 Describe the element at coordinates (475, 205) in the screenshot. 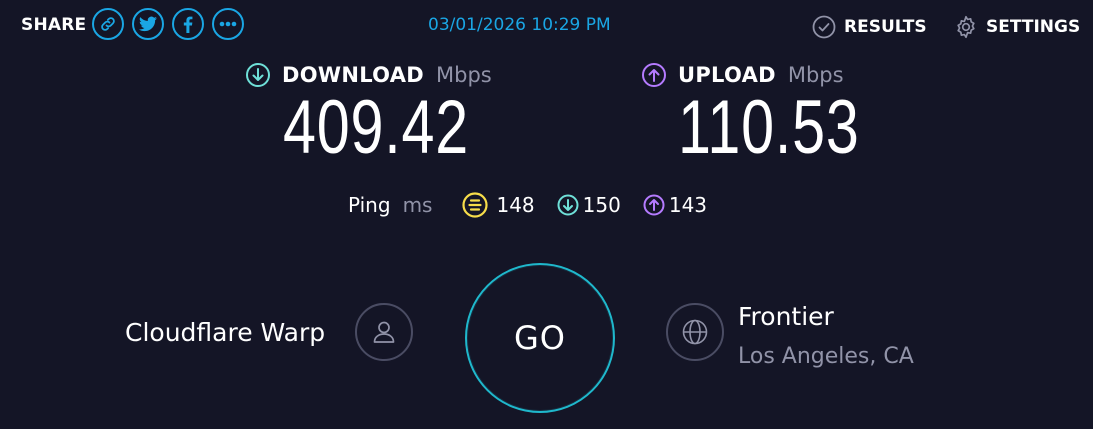

I see `idle-latency-icon` at that location.